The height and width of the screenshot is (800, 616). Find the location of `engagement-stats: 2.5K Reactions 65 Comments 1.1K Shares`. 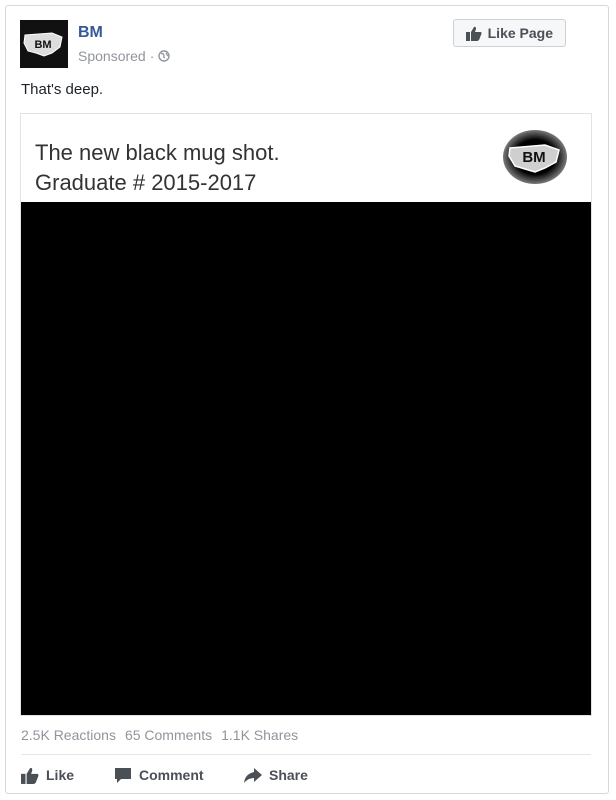

engagement-stats: 2.5K Reactions 65 Comments 1.1K Shares is located at coordinates (159, 735).